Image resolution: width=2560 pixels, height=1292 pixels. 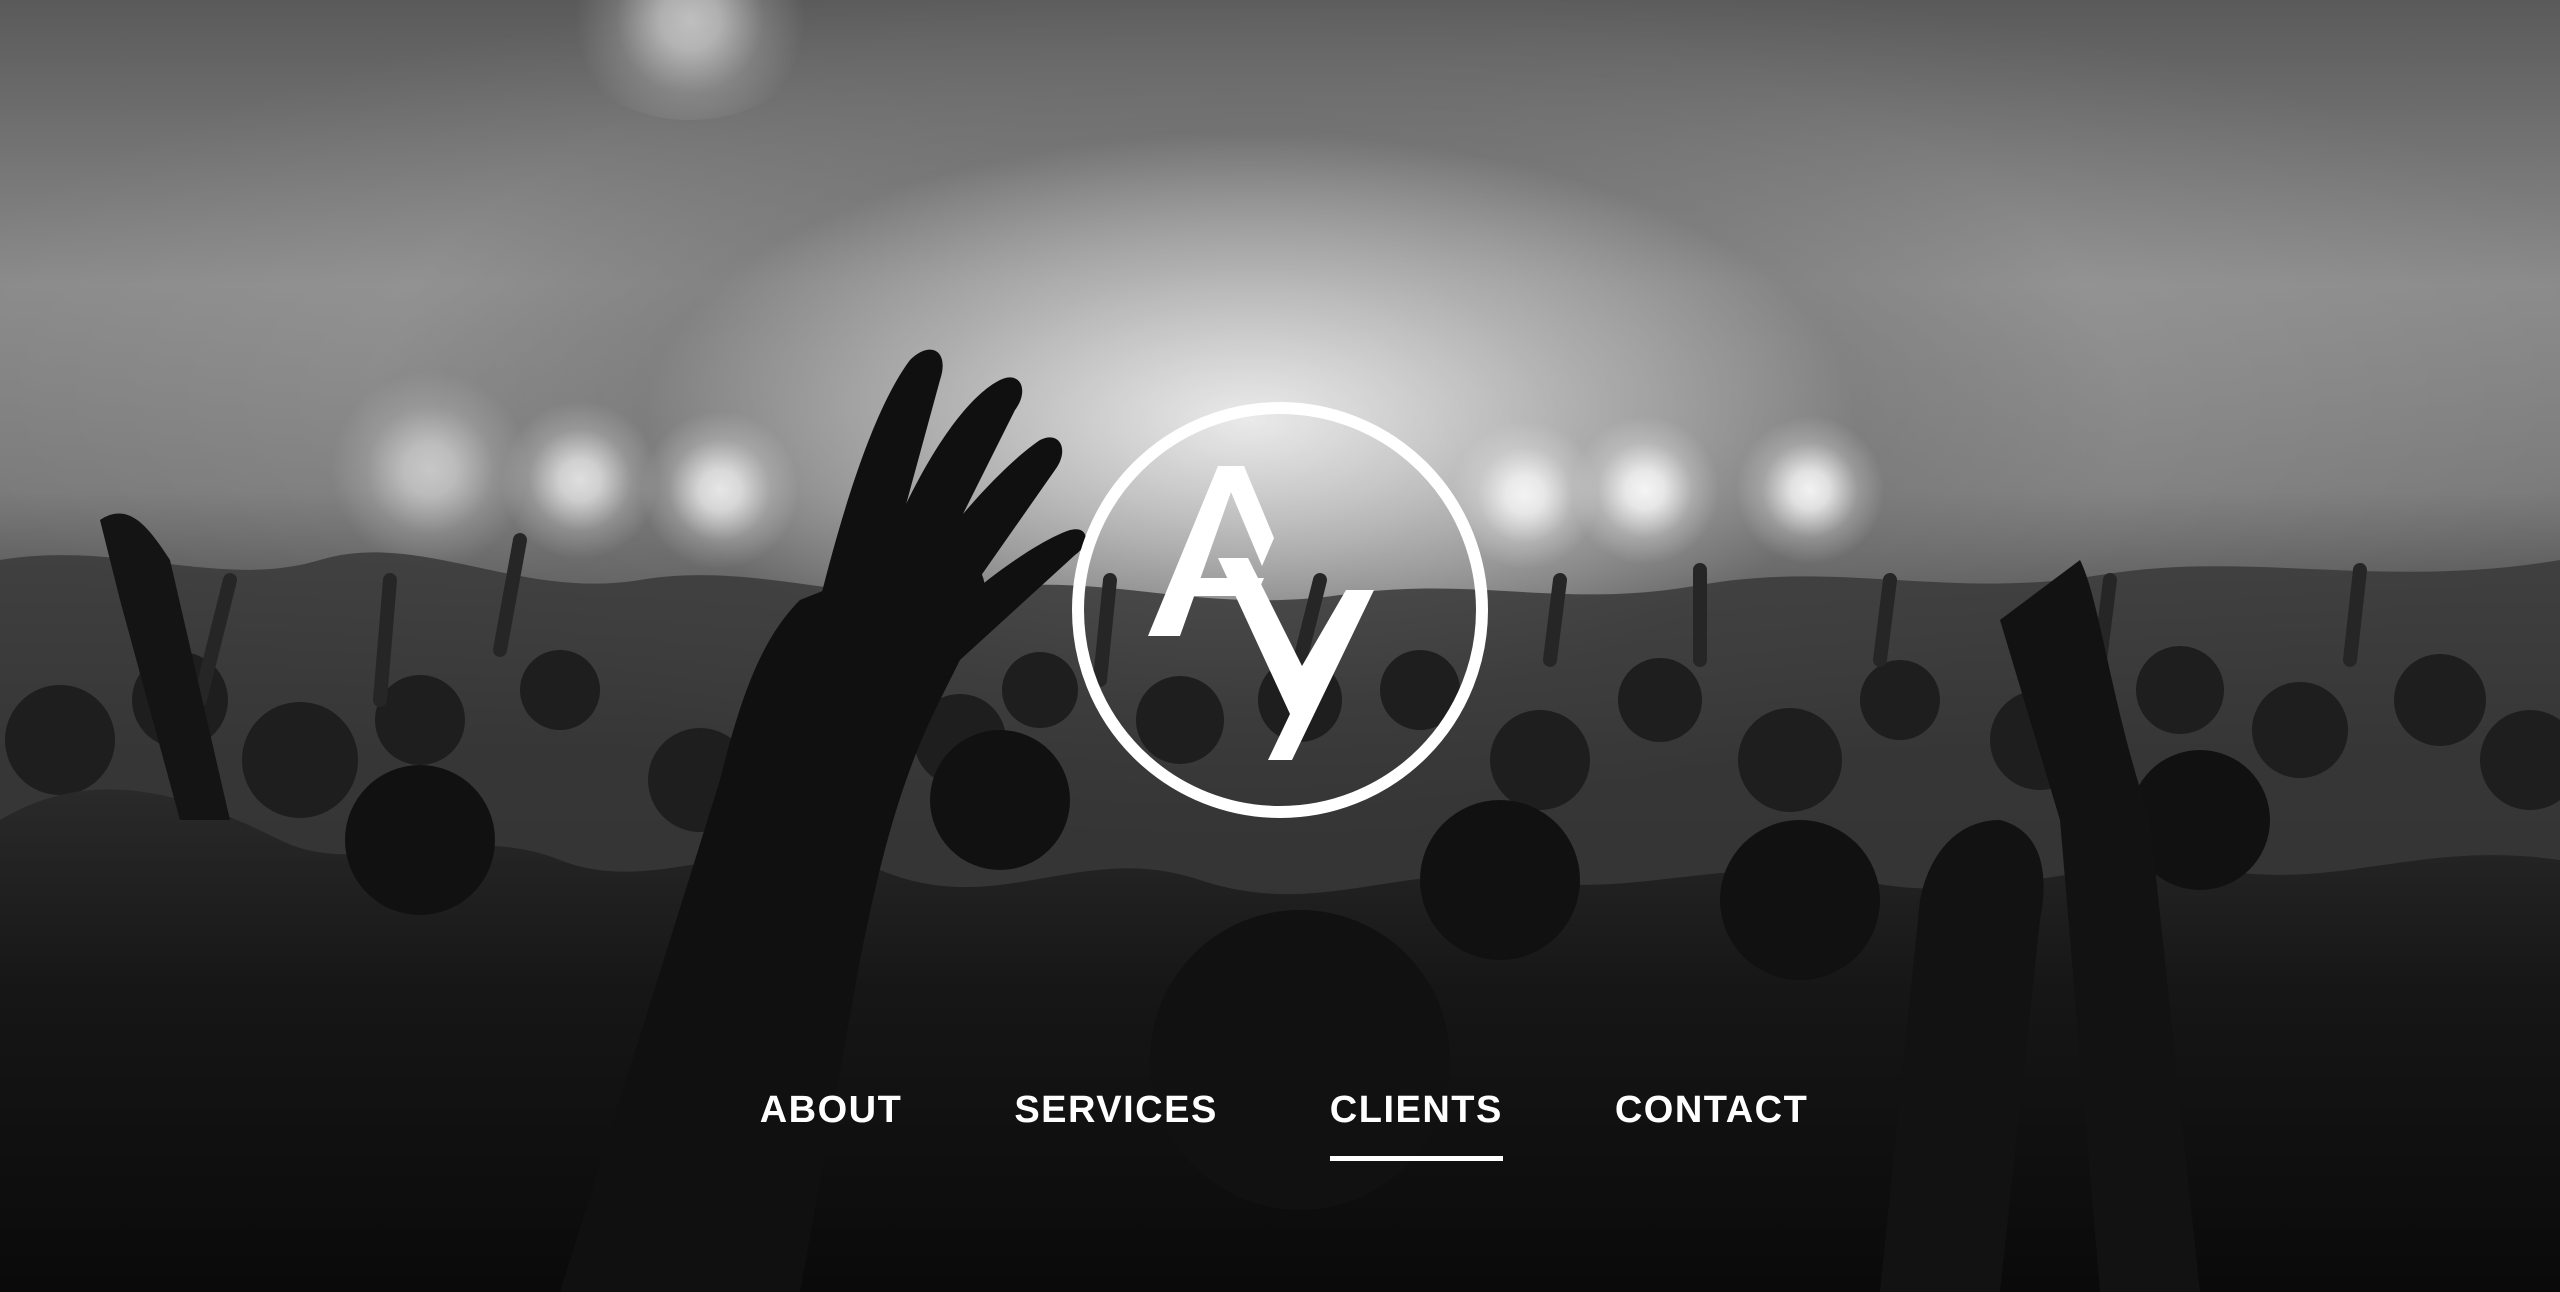 I want to click on brand-logo, so click(x=1280, y=610).